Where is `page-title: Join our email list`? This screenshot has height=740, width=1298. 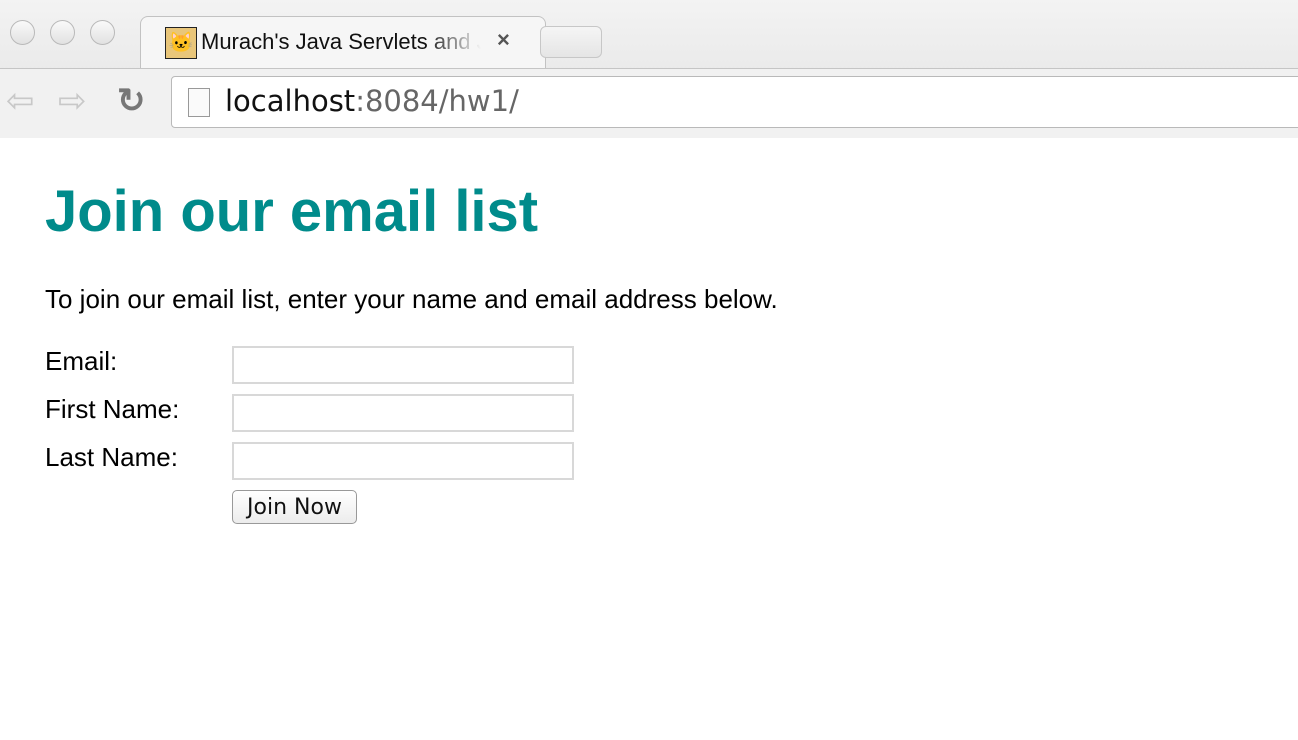
page-title: Join our email list is located at coordinates (292, 211).